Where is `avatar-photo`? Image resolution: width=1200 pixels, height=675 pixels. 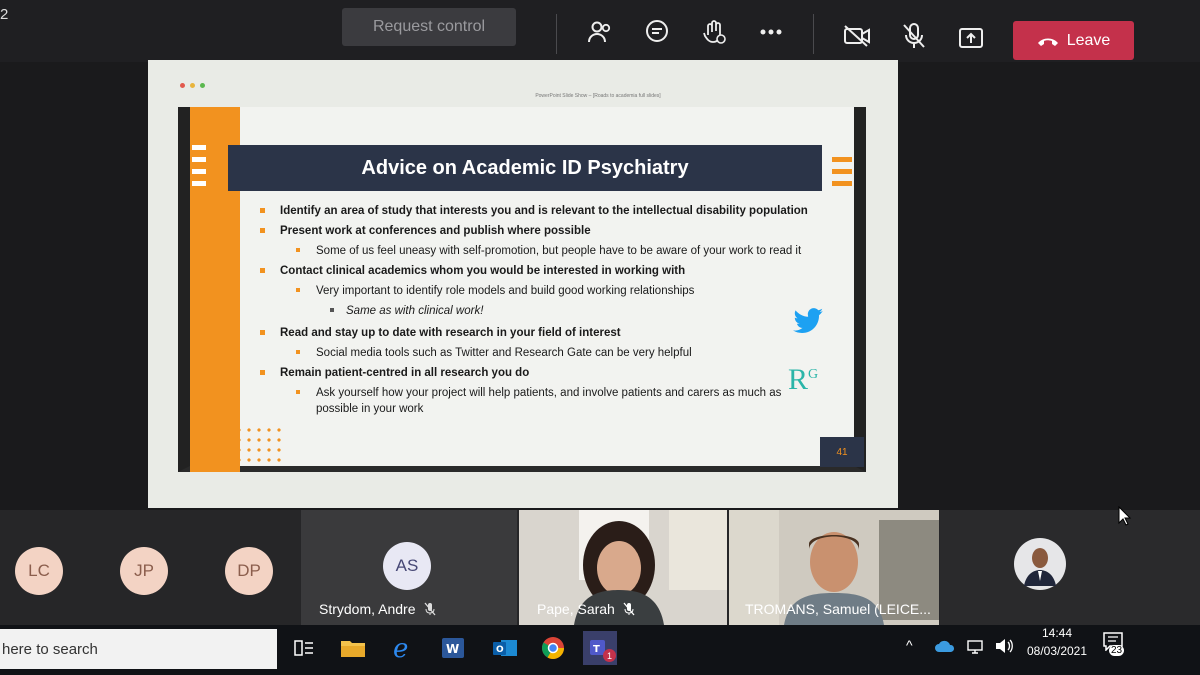
avatar-photo is located at coordinates (1040, 564).